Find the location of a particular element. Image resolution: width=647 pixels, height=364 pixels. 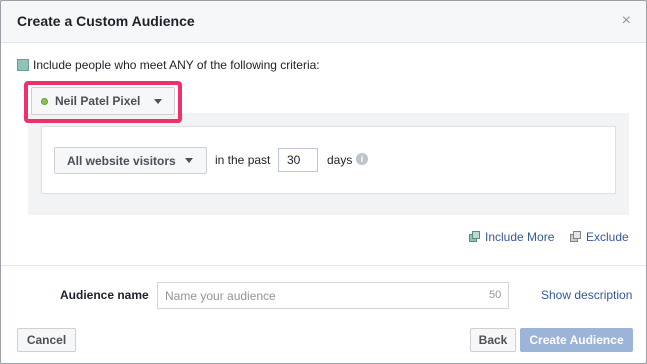

close-icon: × is located at coordinates (626, 21).